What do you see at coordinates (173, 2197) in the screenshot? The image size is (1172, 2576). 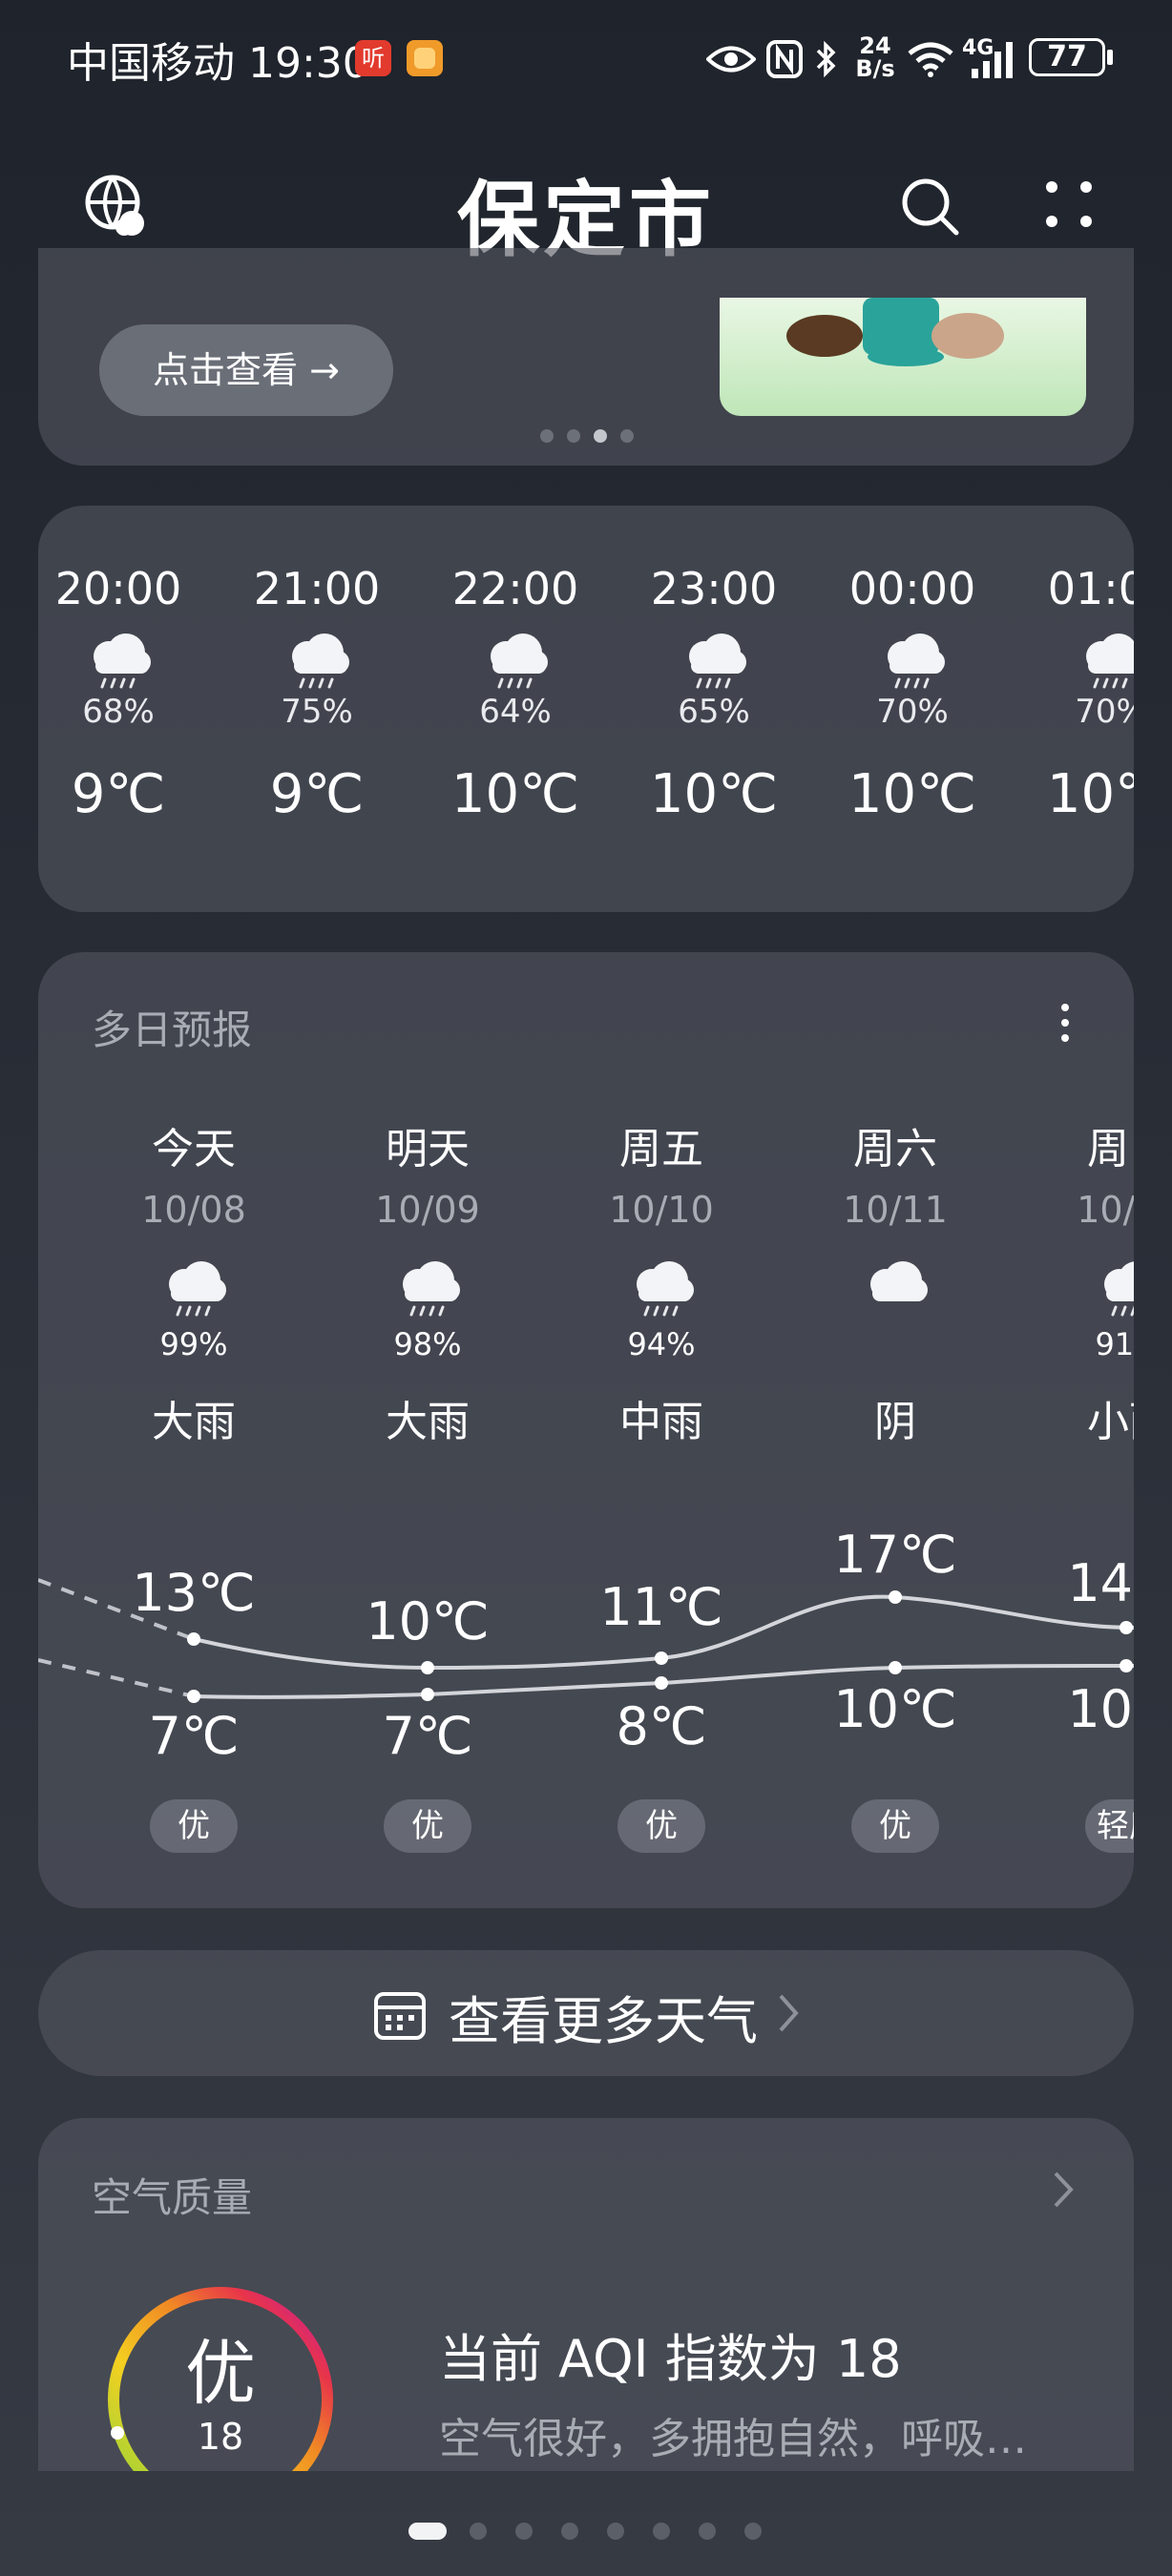 I see `air-quality-title: 空气质量` at bounding box center [173, 2197].